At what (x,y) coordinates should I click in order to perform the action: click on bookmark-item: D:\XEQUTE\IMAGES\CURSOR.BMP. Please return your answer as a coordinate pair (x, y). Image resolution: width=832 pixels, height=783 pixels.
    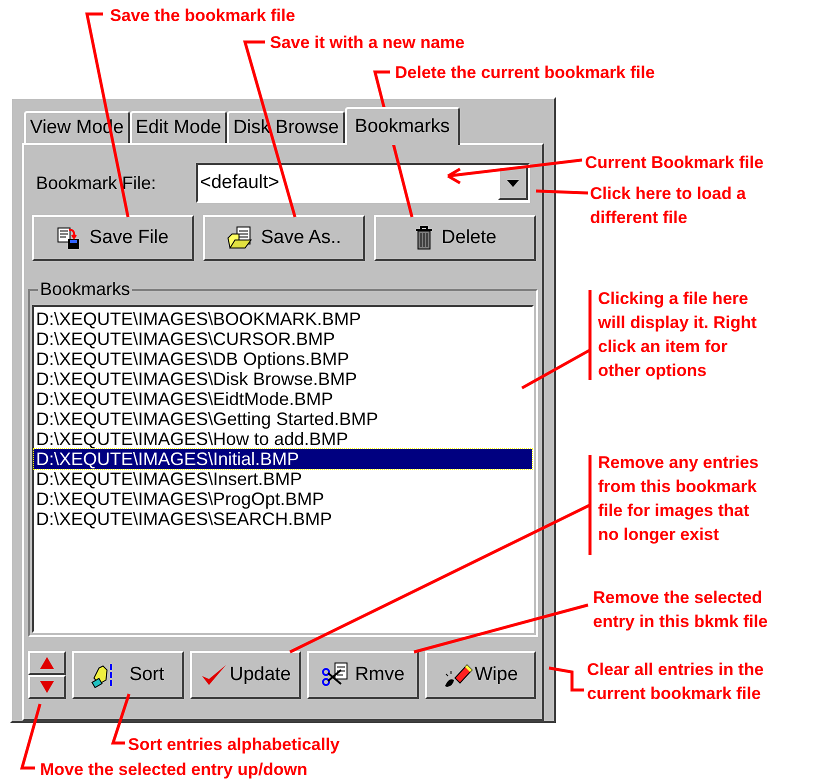
    Looking at the image, I should click on (283, 339).